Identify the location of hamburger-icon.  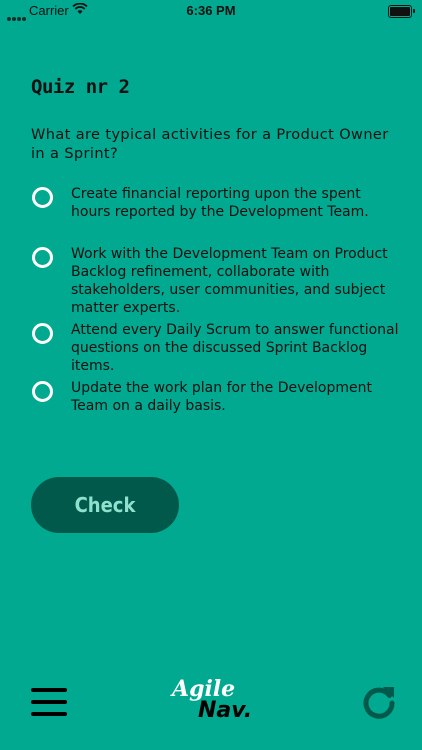
(49, 702).